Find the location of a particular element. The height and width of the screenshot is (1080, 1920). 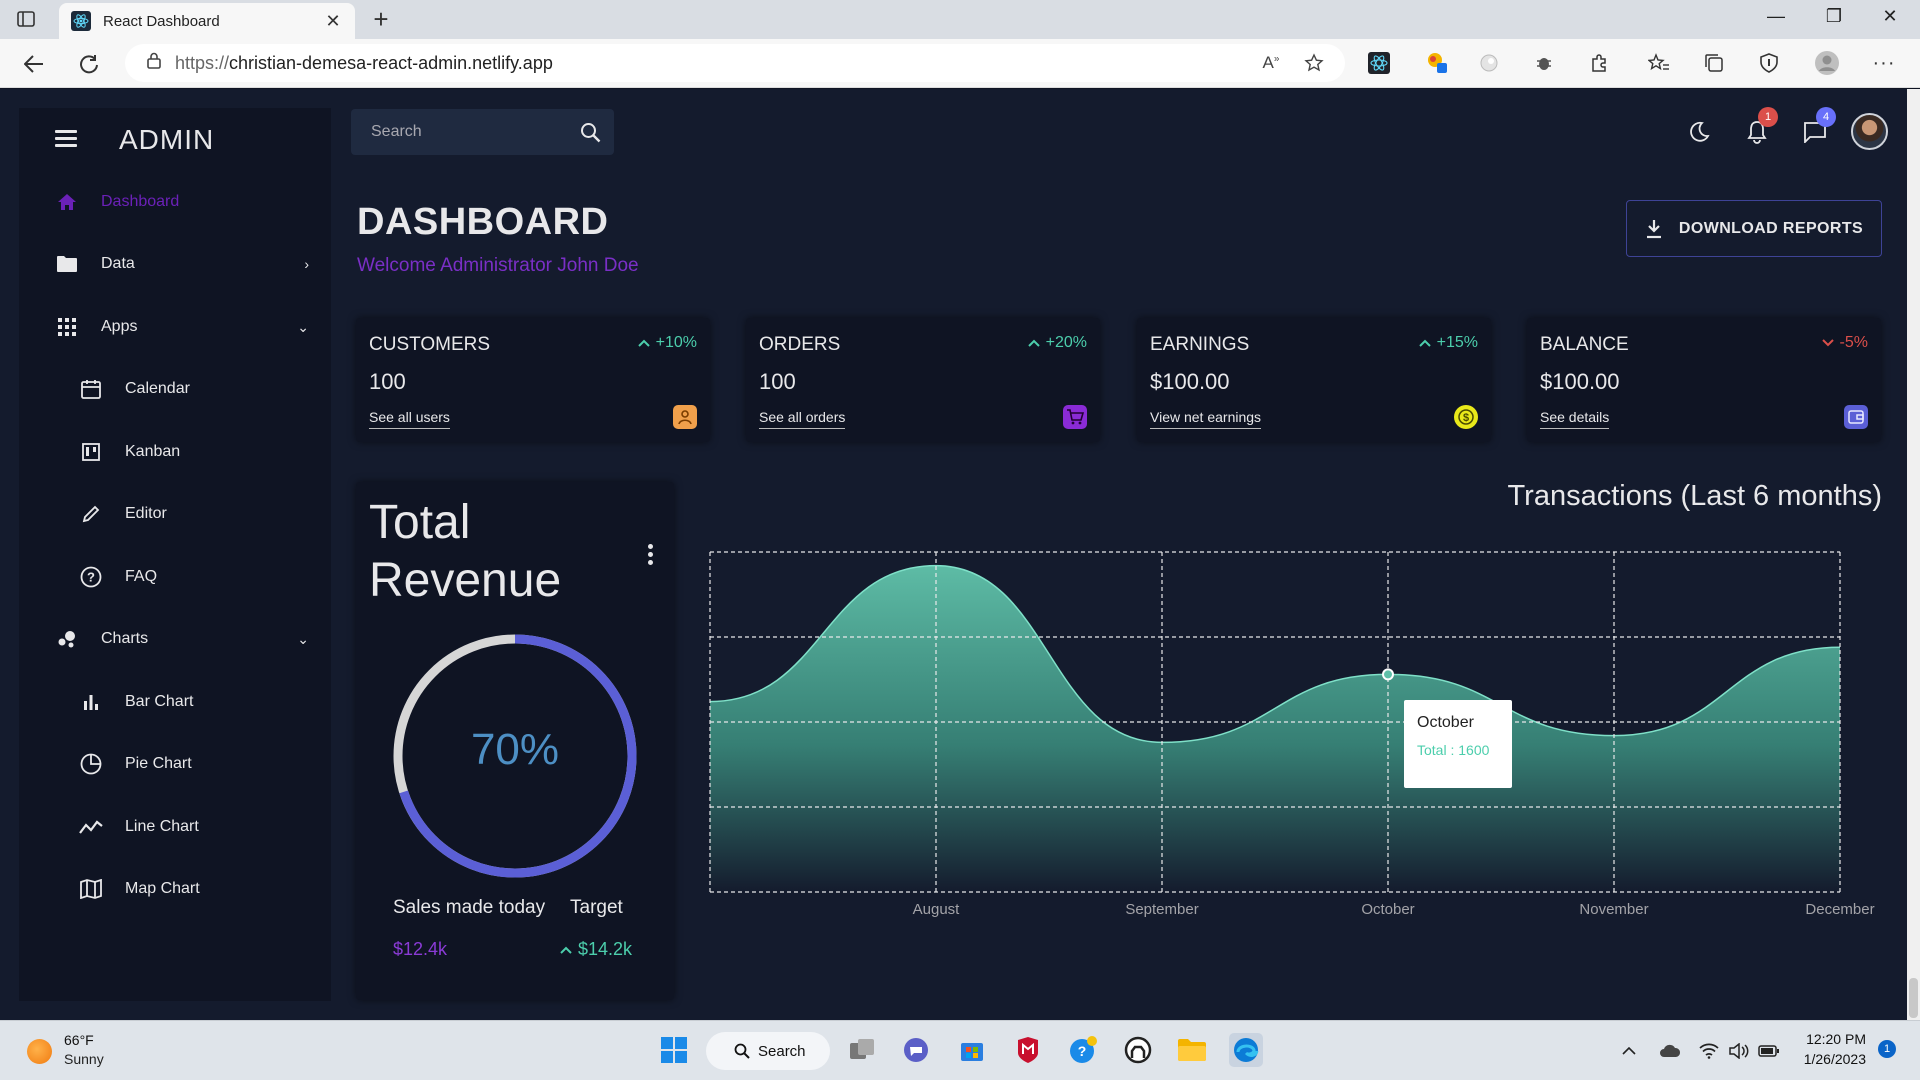

taskbar-search: Search is located at coordinates (768, 1051).